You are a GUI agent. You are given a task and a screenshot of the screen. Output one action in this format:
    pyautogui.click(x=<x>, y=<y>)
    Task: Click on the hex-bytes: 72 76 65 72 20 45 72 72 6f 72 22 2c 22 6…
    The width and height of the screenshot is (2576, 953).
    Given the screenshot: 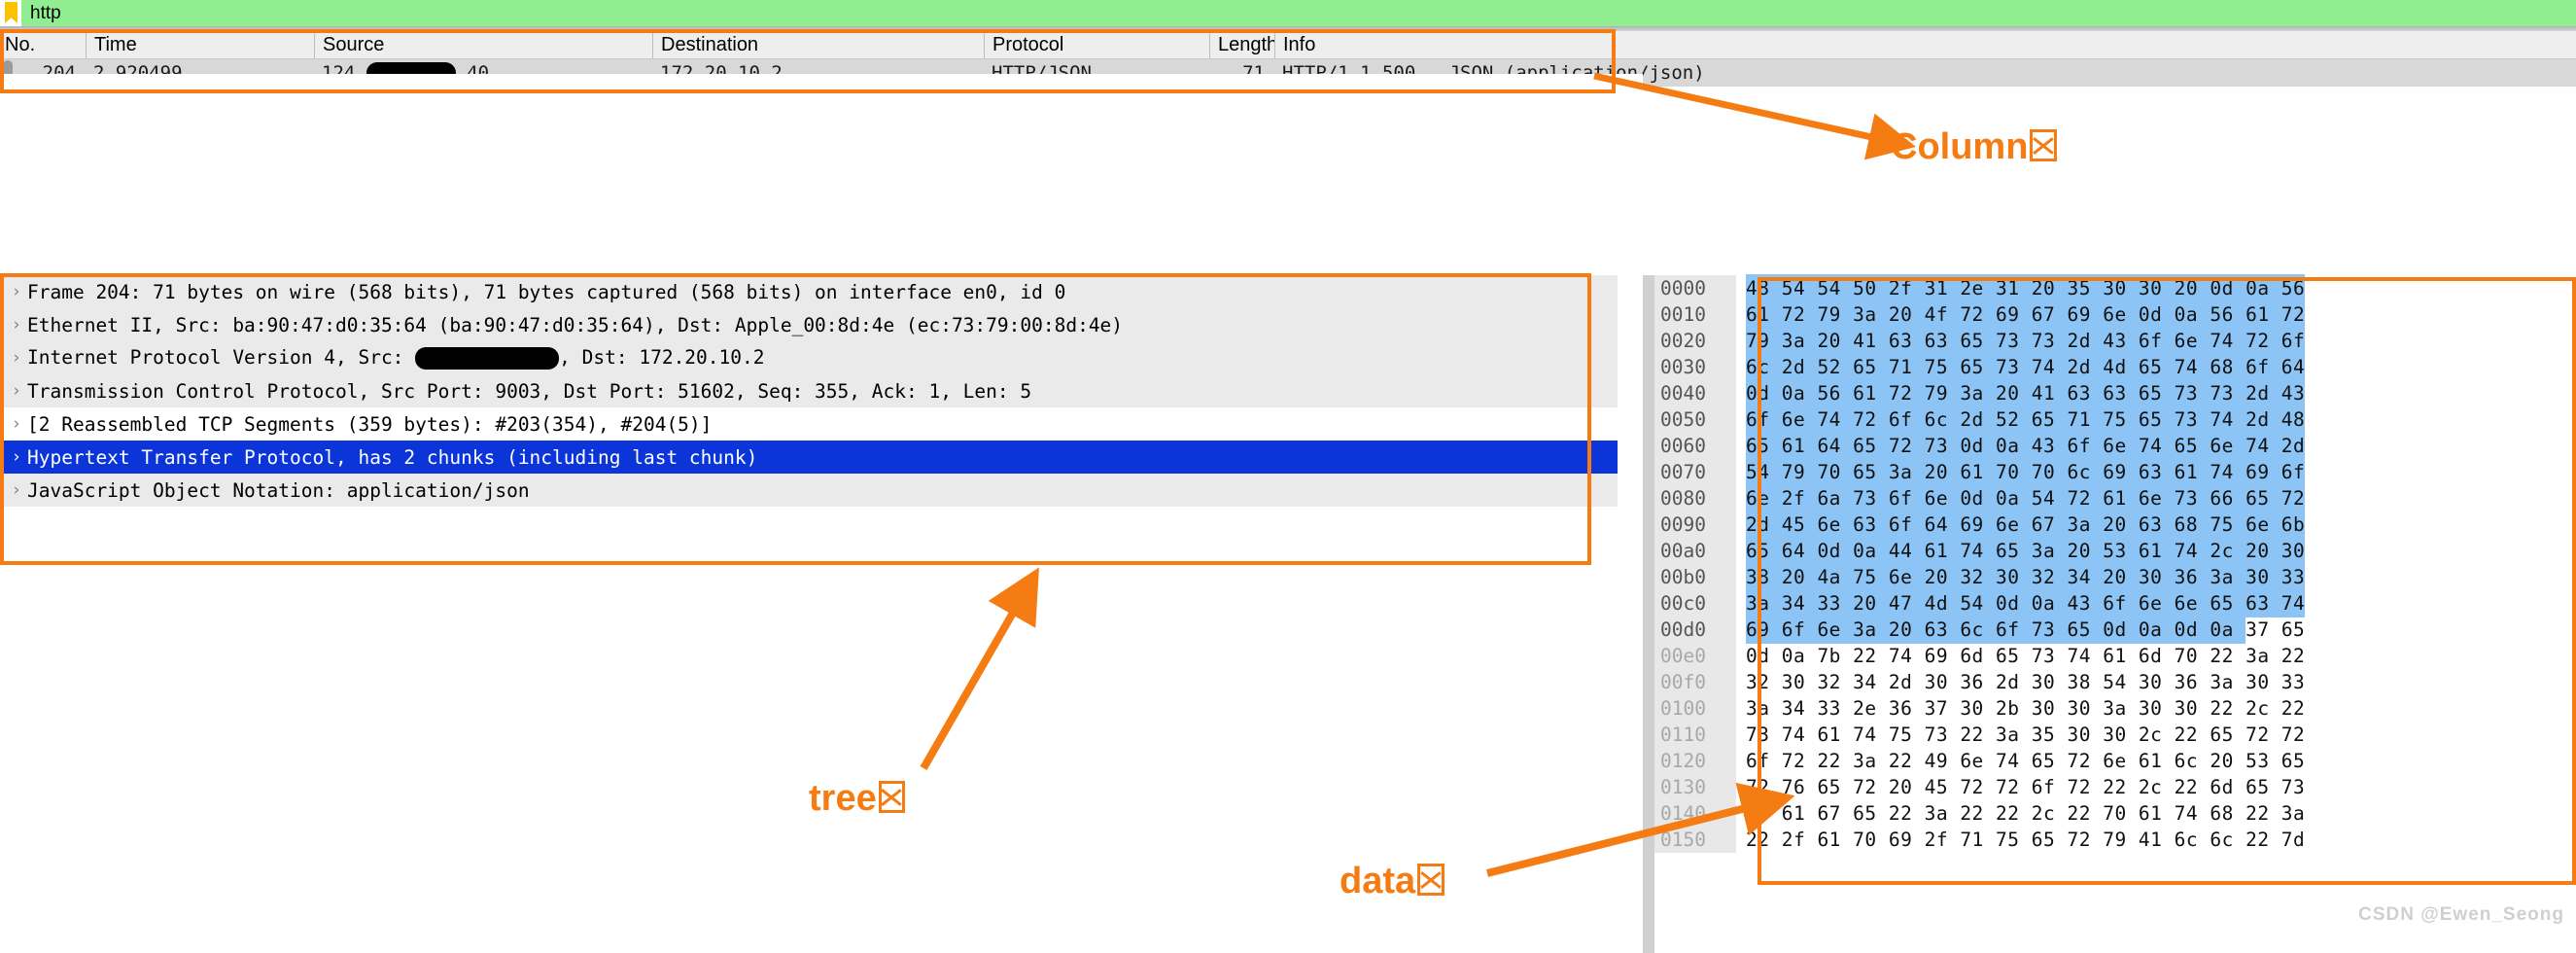 What is the action you would take?
    pyautogui.click(x=2026, y=787)
    